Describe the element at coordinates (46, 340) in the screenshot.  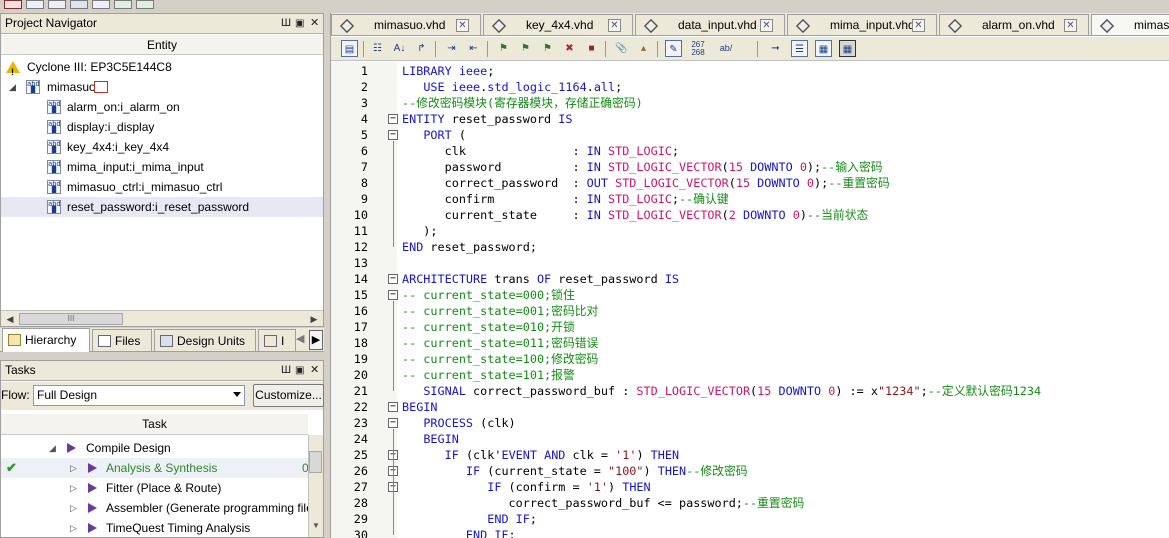
I see `tab-hierarchy: Hierarchy` at that location.